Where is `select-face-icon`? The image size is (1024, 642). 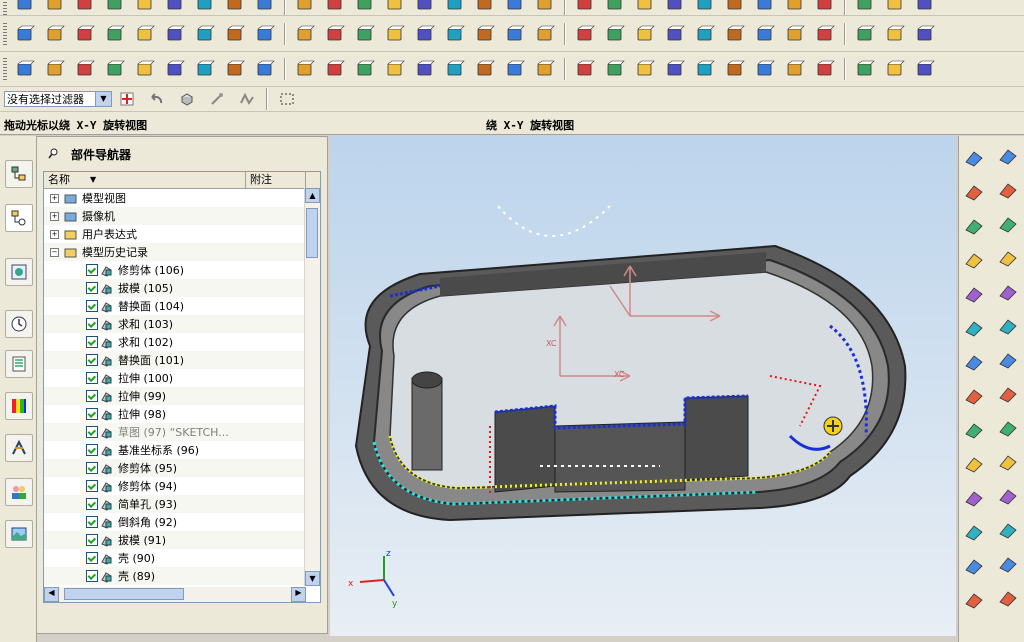
select-face-icon is located at coordinates (247, 99).